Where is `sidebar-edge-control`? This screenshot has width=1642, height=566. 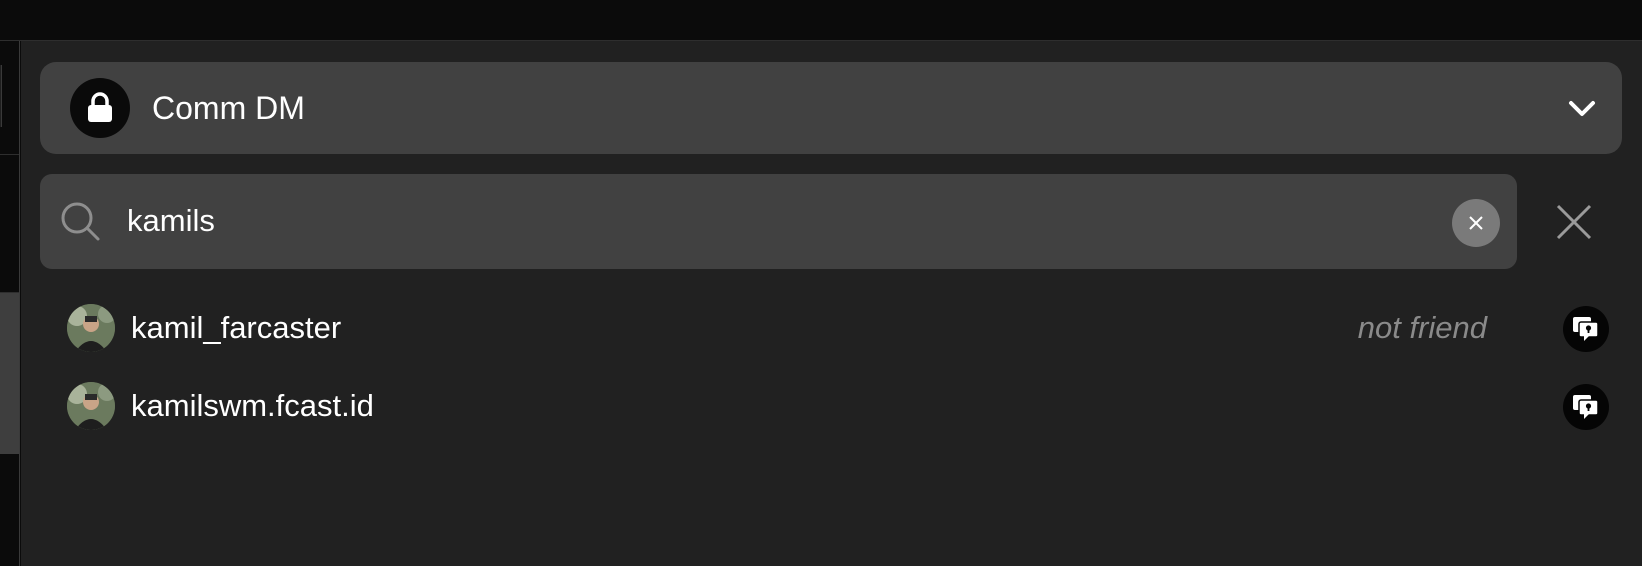
sidebar-edge-control is located at coordinates (1, 96).